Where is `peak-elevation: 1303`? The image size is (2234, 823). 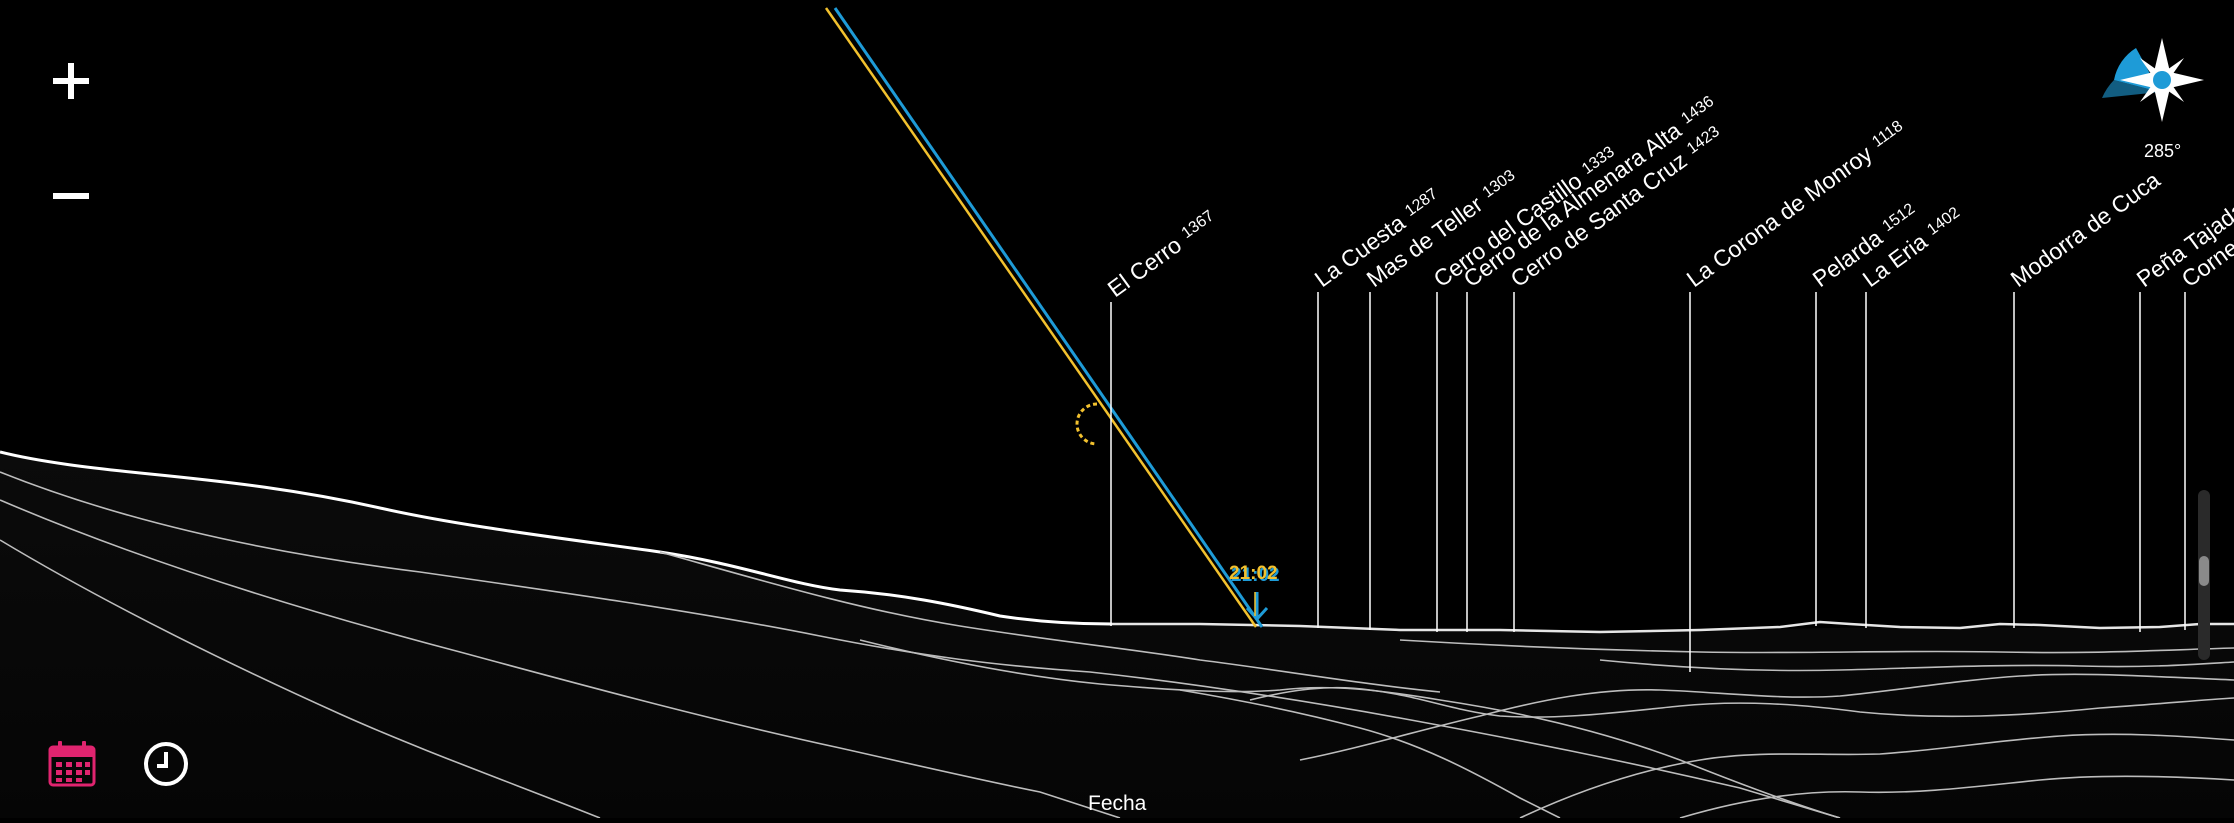 peak-elevation: 1303 is located at coordinates (1499, 184).